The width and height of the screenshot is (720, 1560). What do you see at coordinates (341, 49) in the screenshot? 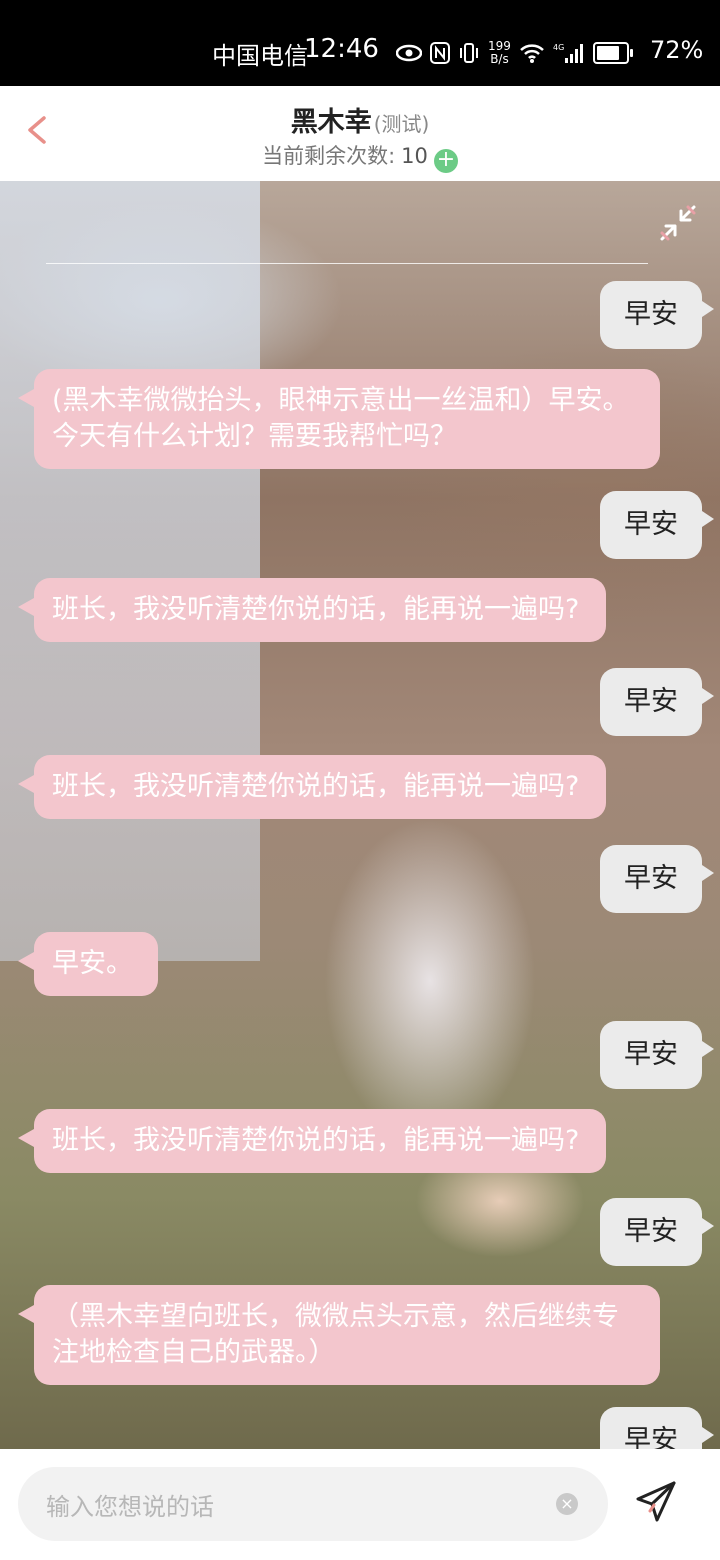
I see `clock: 12:46` at bounding box center [341, 49].